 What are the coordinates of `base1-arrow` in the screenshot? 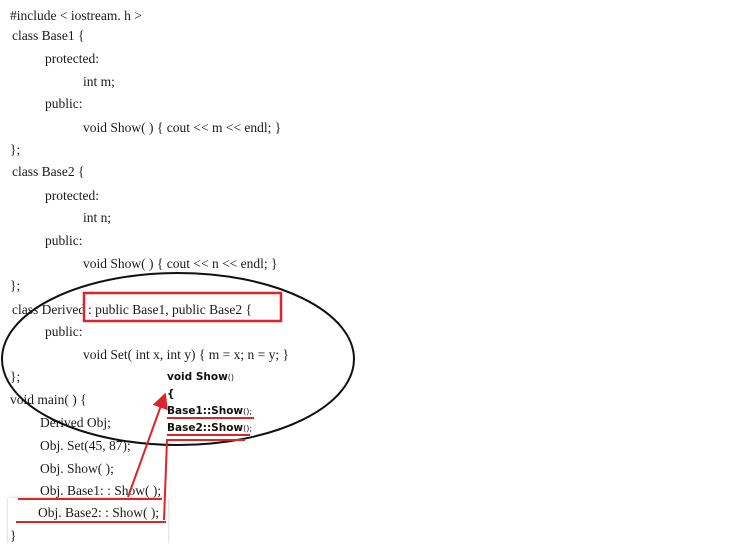 It's located at (147, 445).